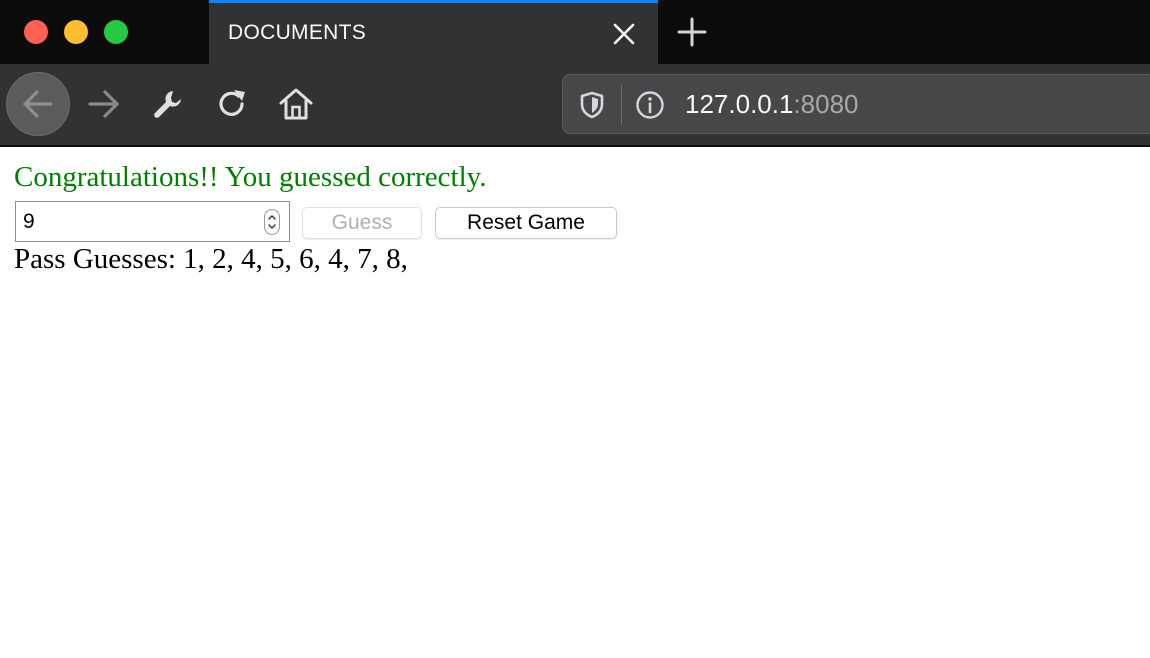  What do you see at coordinates (29, 221) in the screenshot?
I see `guess-input-value: 9` at bounding box center [29, 221].